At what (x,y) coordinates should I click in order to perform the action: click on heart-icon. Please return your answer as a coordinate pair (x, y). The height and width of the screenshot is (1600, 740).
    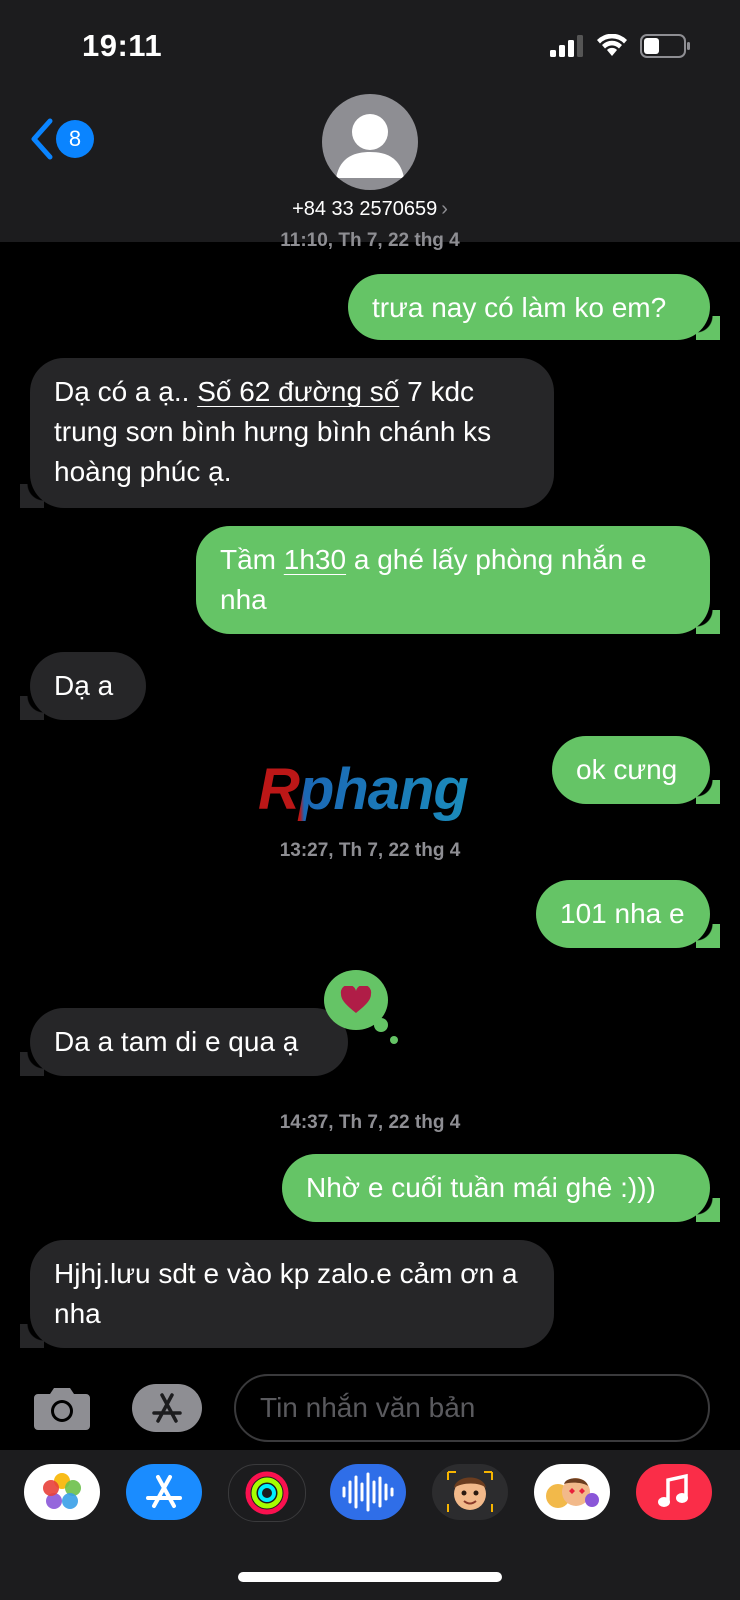
    Looking at the image, I should click on (356, 999).